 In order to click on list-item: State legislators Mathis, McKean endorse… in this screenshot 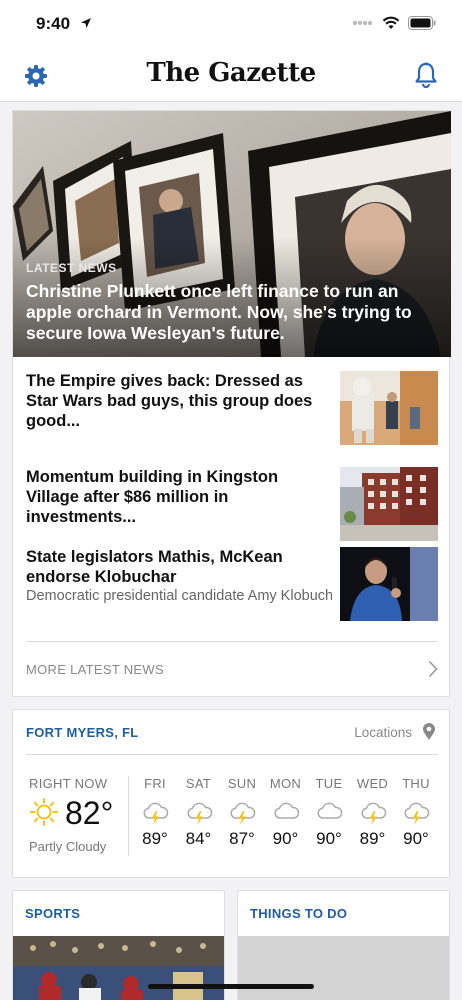, I will do `click(232, 587)`.